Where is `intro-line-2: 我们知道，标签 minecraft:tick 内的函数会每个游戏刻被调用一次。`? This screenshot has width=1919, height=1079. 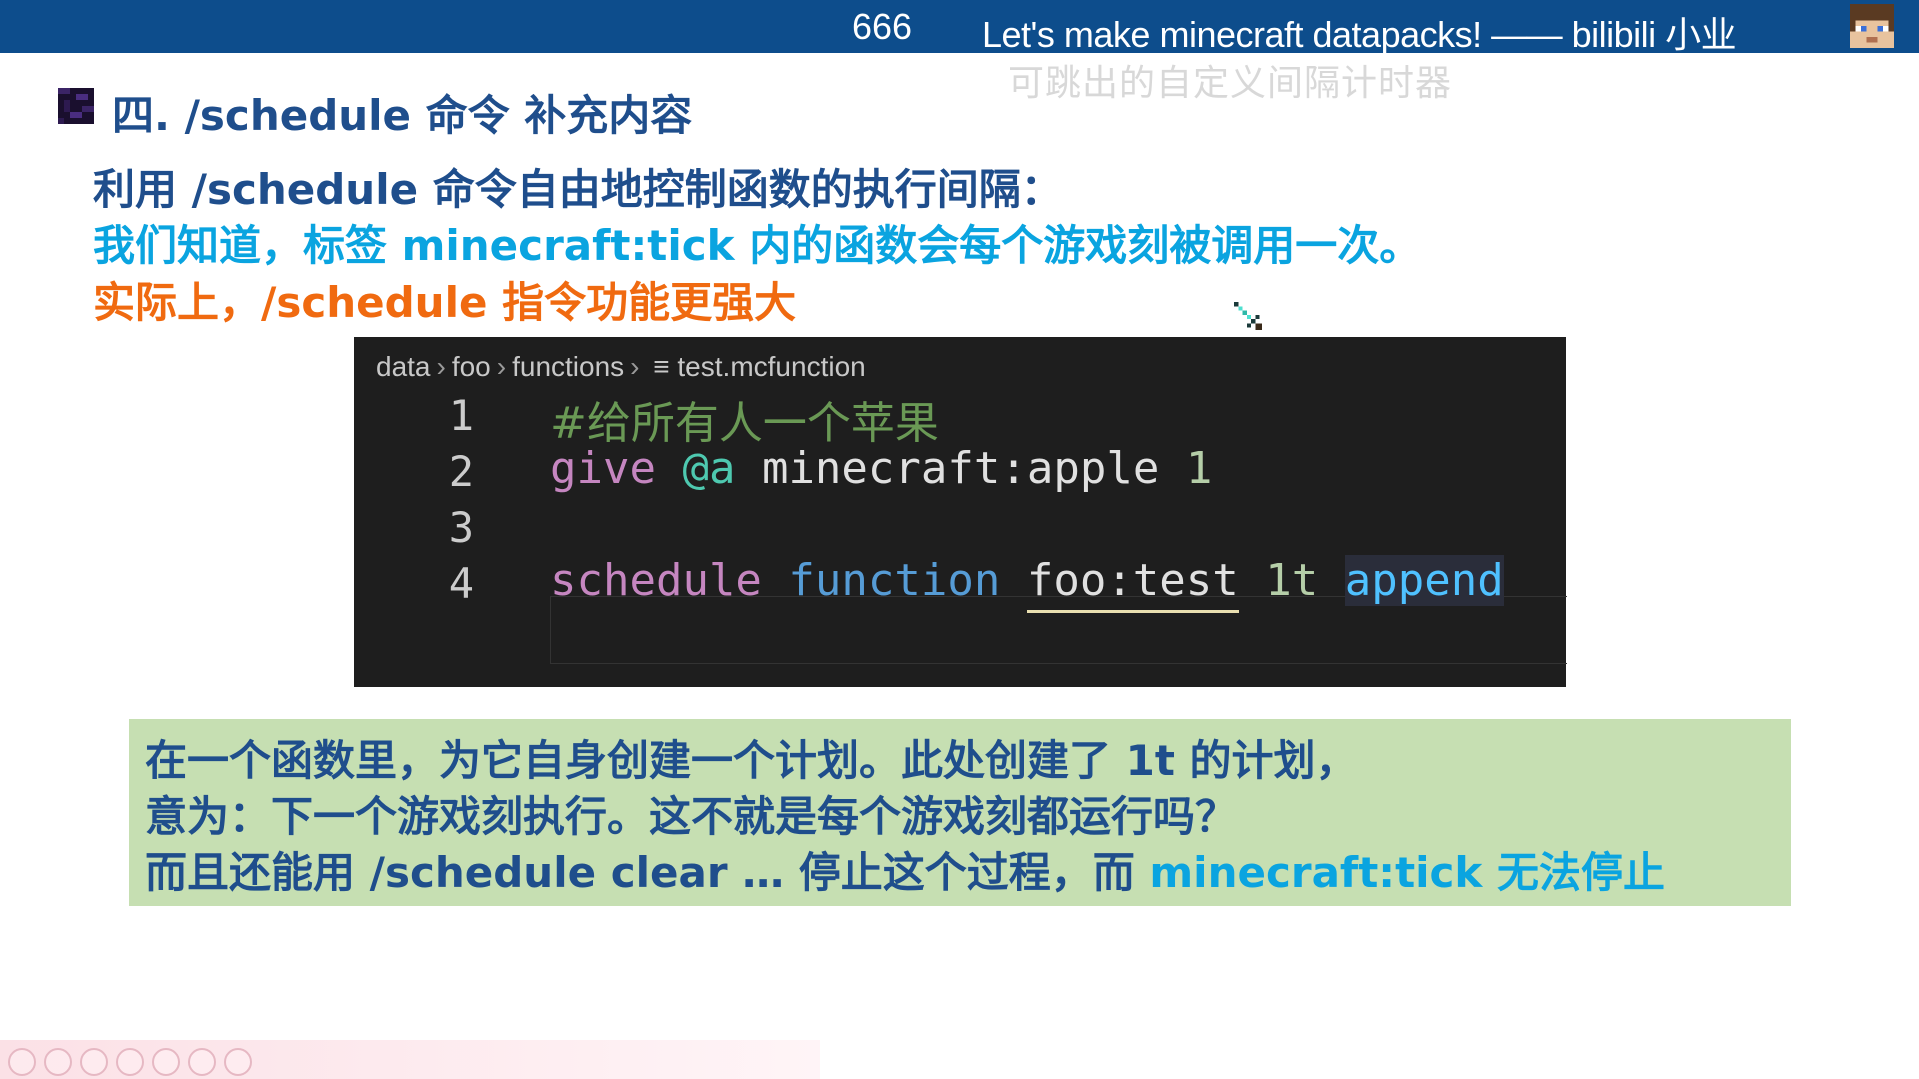
intro-line-2: 我们知道，标签 minecraft:tick 内的函数会每个游戏刻被调用一次。 is located at coordinates (757, 245).